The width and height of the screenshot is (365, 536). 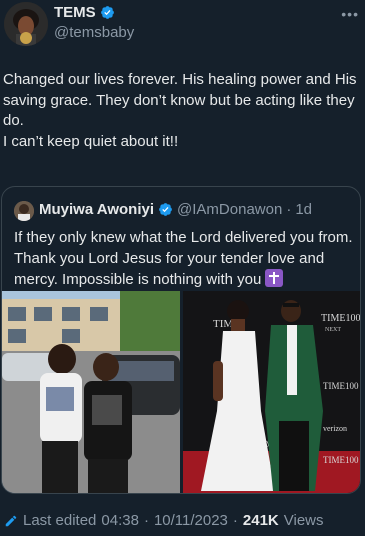 What do you see at coordinates (59, 520) in the screenshot?
I see `edited-label: Last edited` at bounding box center [59, 520].